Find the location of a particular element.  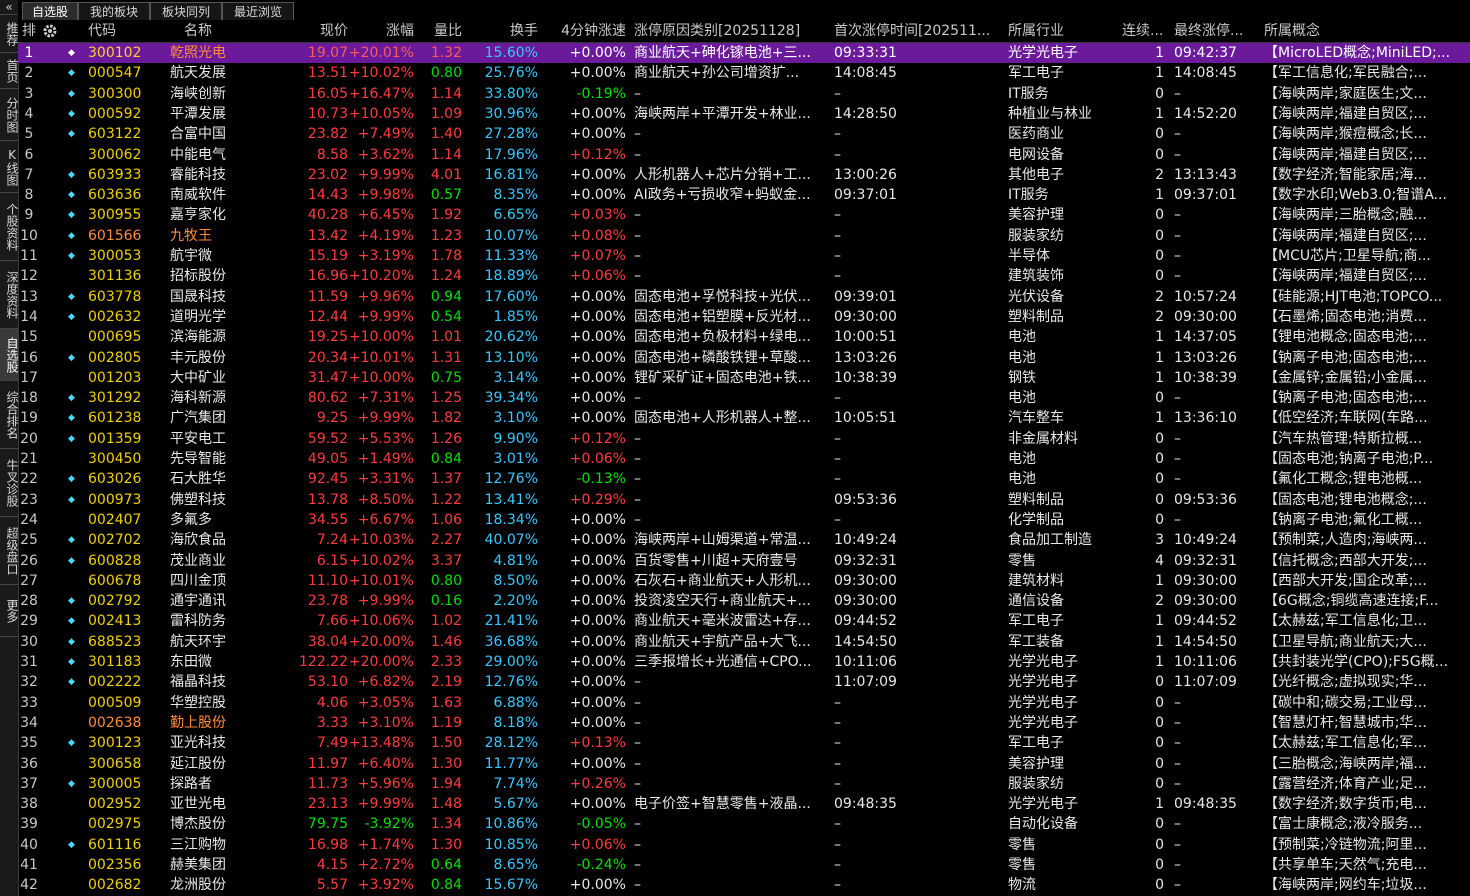

volume-ratio: 0.84 is located at coordinates (446, 885).